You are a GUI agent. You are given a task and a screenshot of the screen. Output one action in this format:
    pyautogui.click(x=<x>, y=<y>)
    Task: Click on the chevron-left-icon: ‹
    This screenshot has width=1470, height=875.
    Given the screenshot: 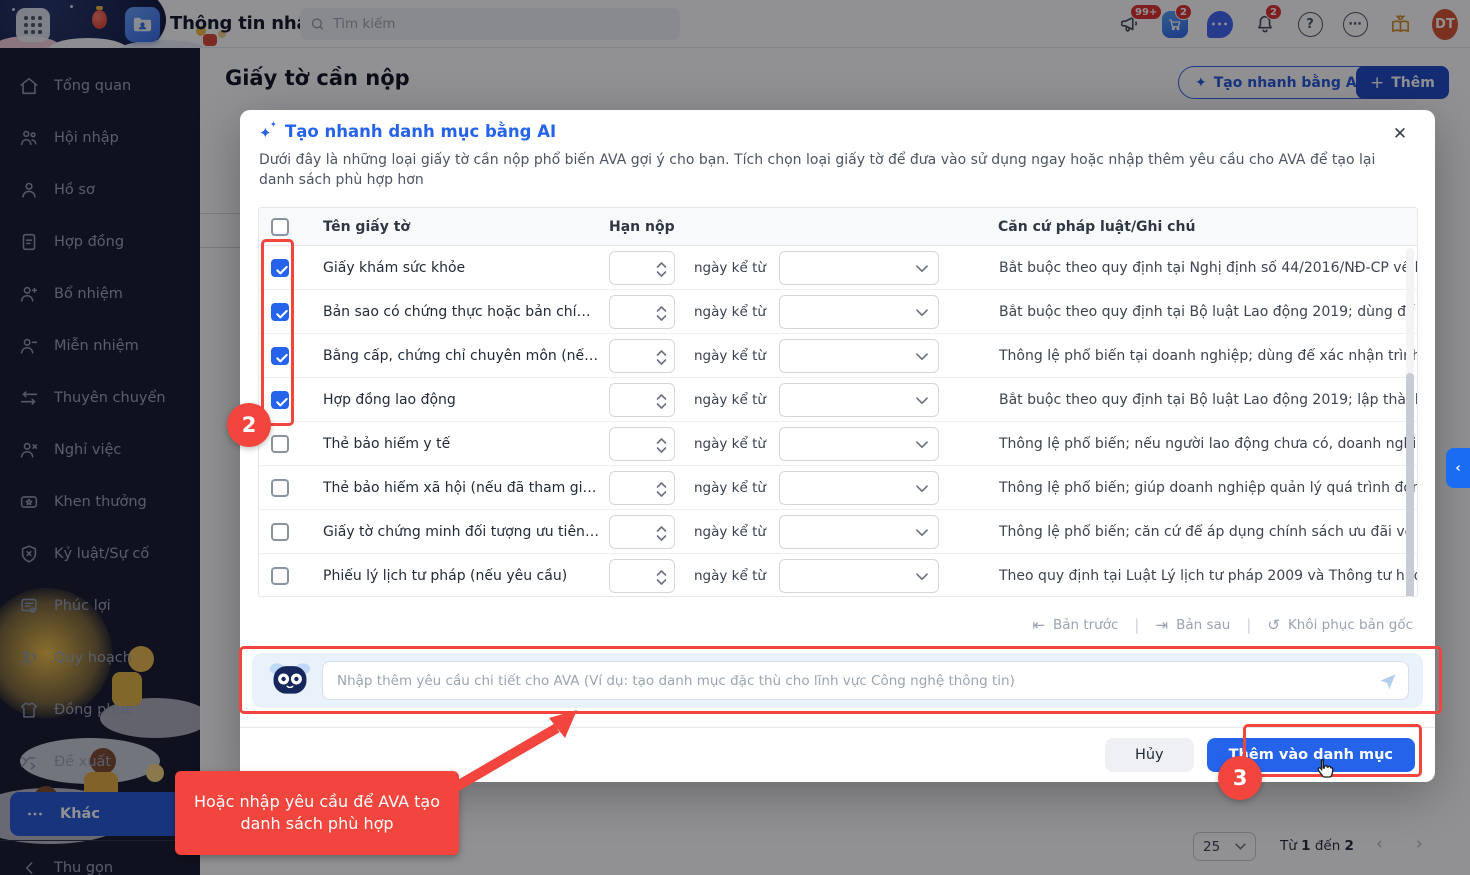 What is the action you would take?
    pyautogui.click(x=1458, y=468)
    